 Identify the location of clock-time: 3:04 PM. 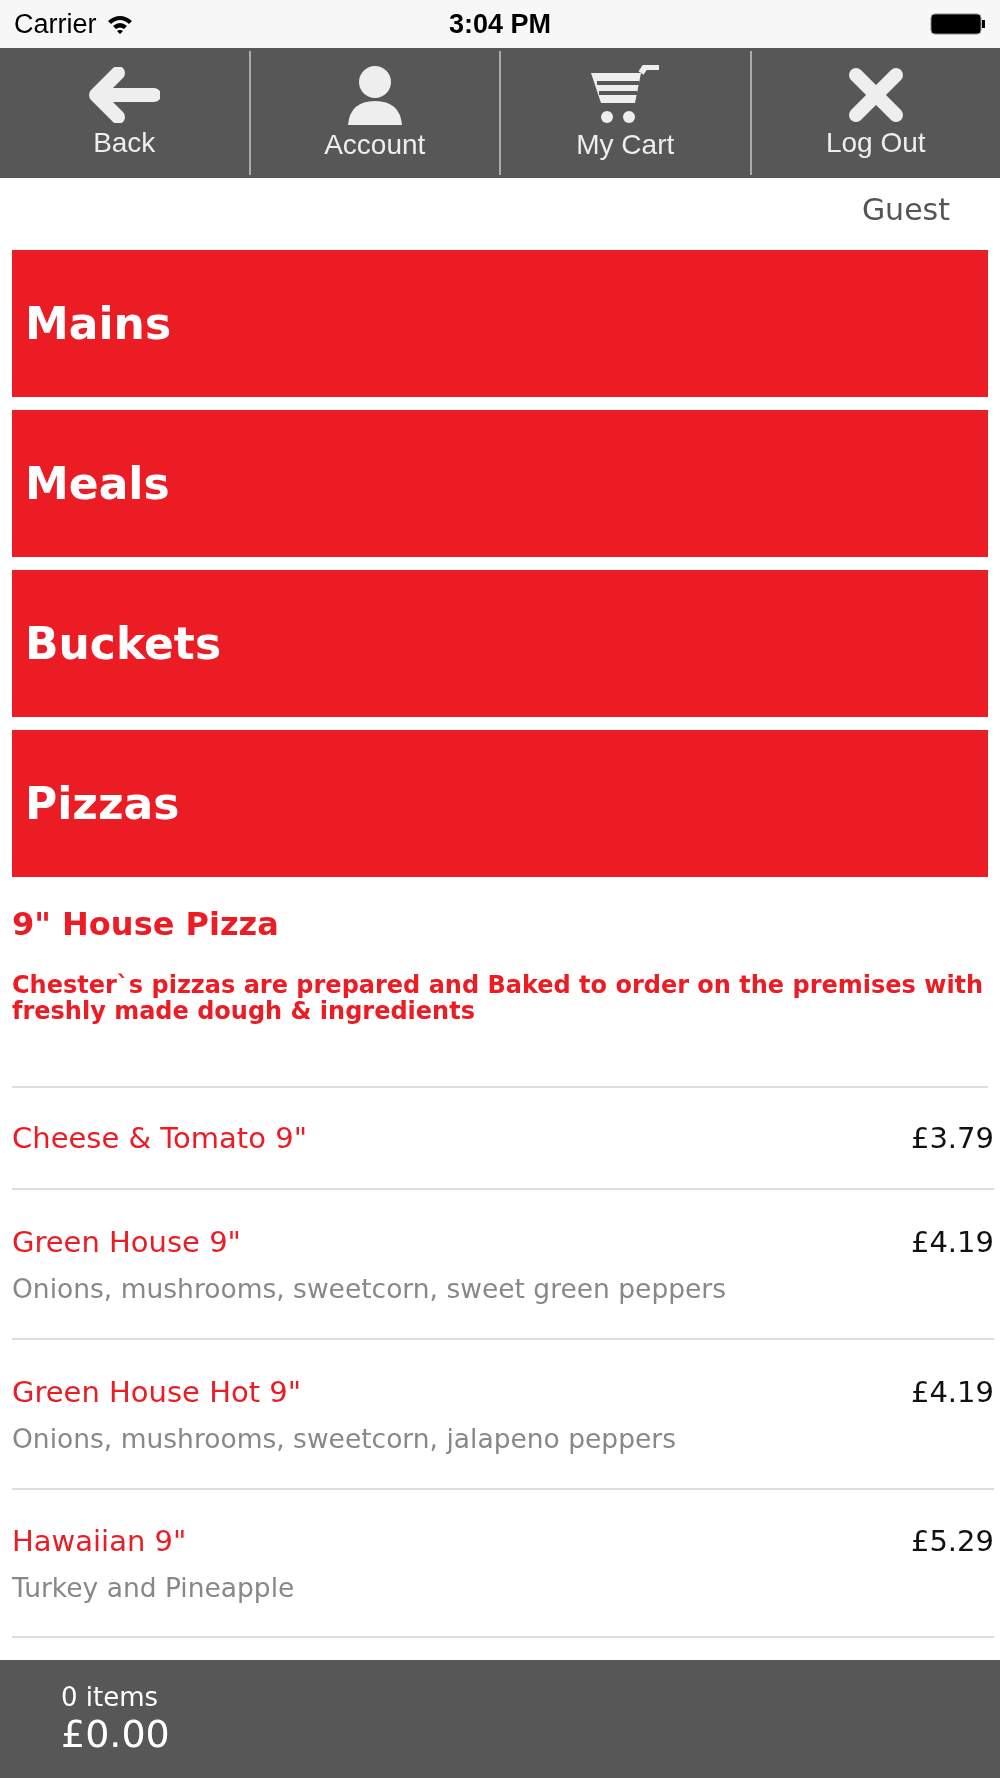
(499, 24).